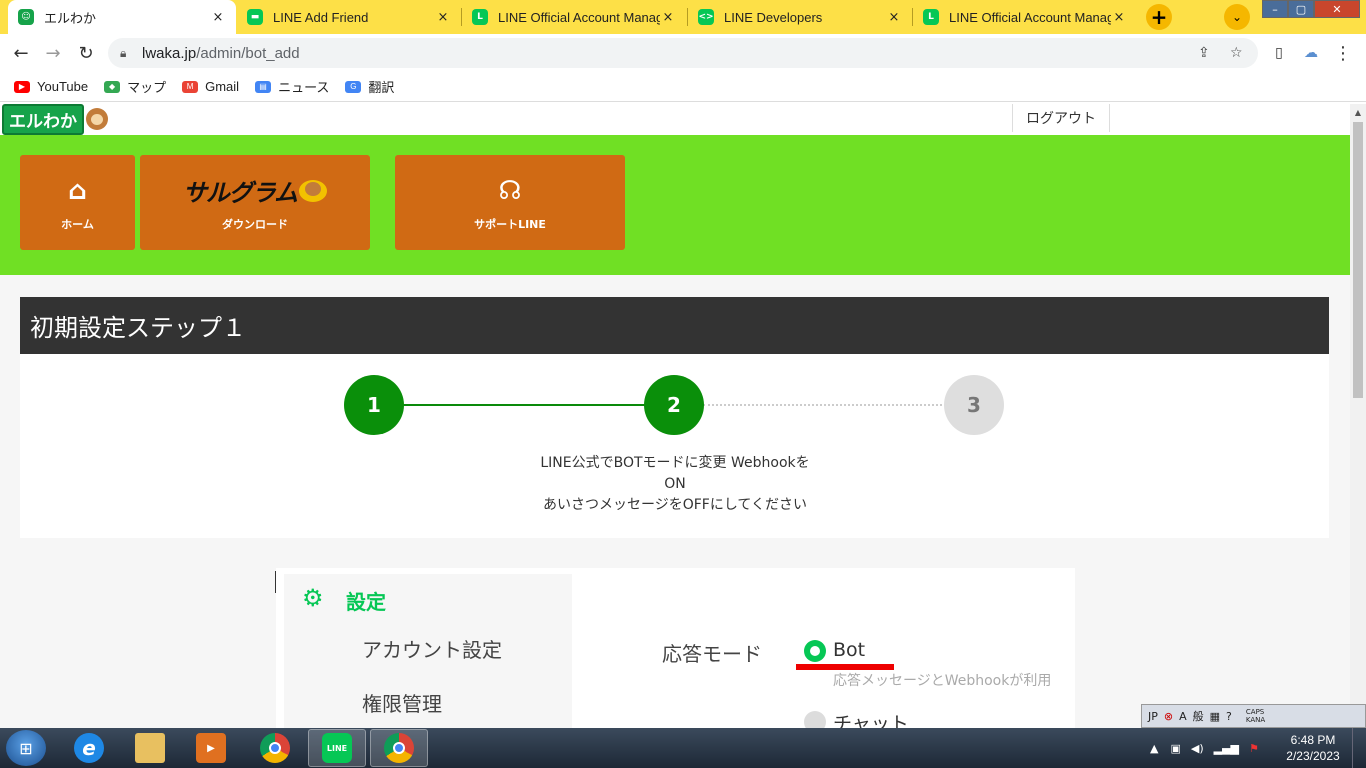  I want to click on reload-icon: ↻, so click(86, 53).